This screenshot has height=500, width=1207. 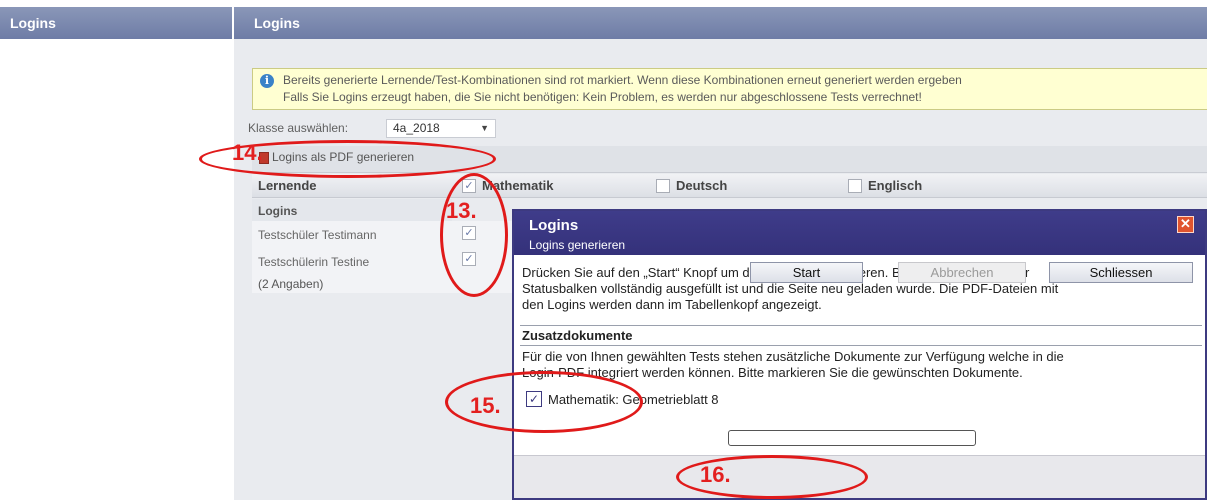 I want to click on class-select-value: 4a_2018, so click(x=416, y=128).